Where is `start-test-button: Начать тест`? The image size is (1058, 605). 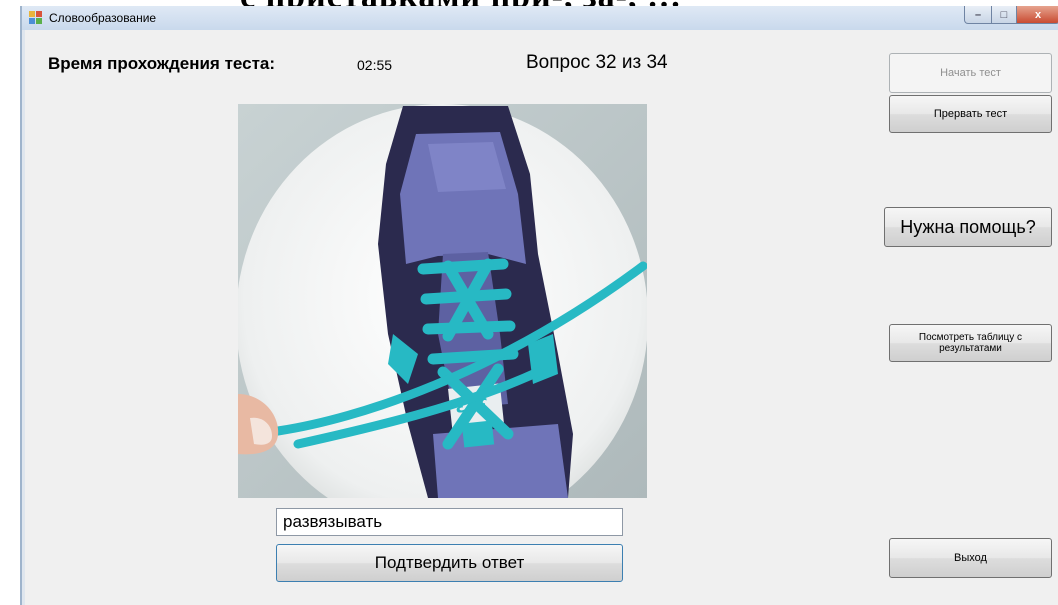 start-test-button: Начать тест is located at coordinates (970, 73).